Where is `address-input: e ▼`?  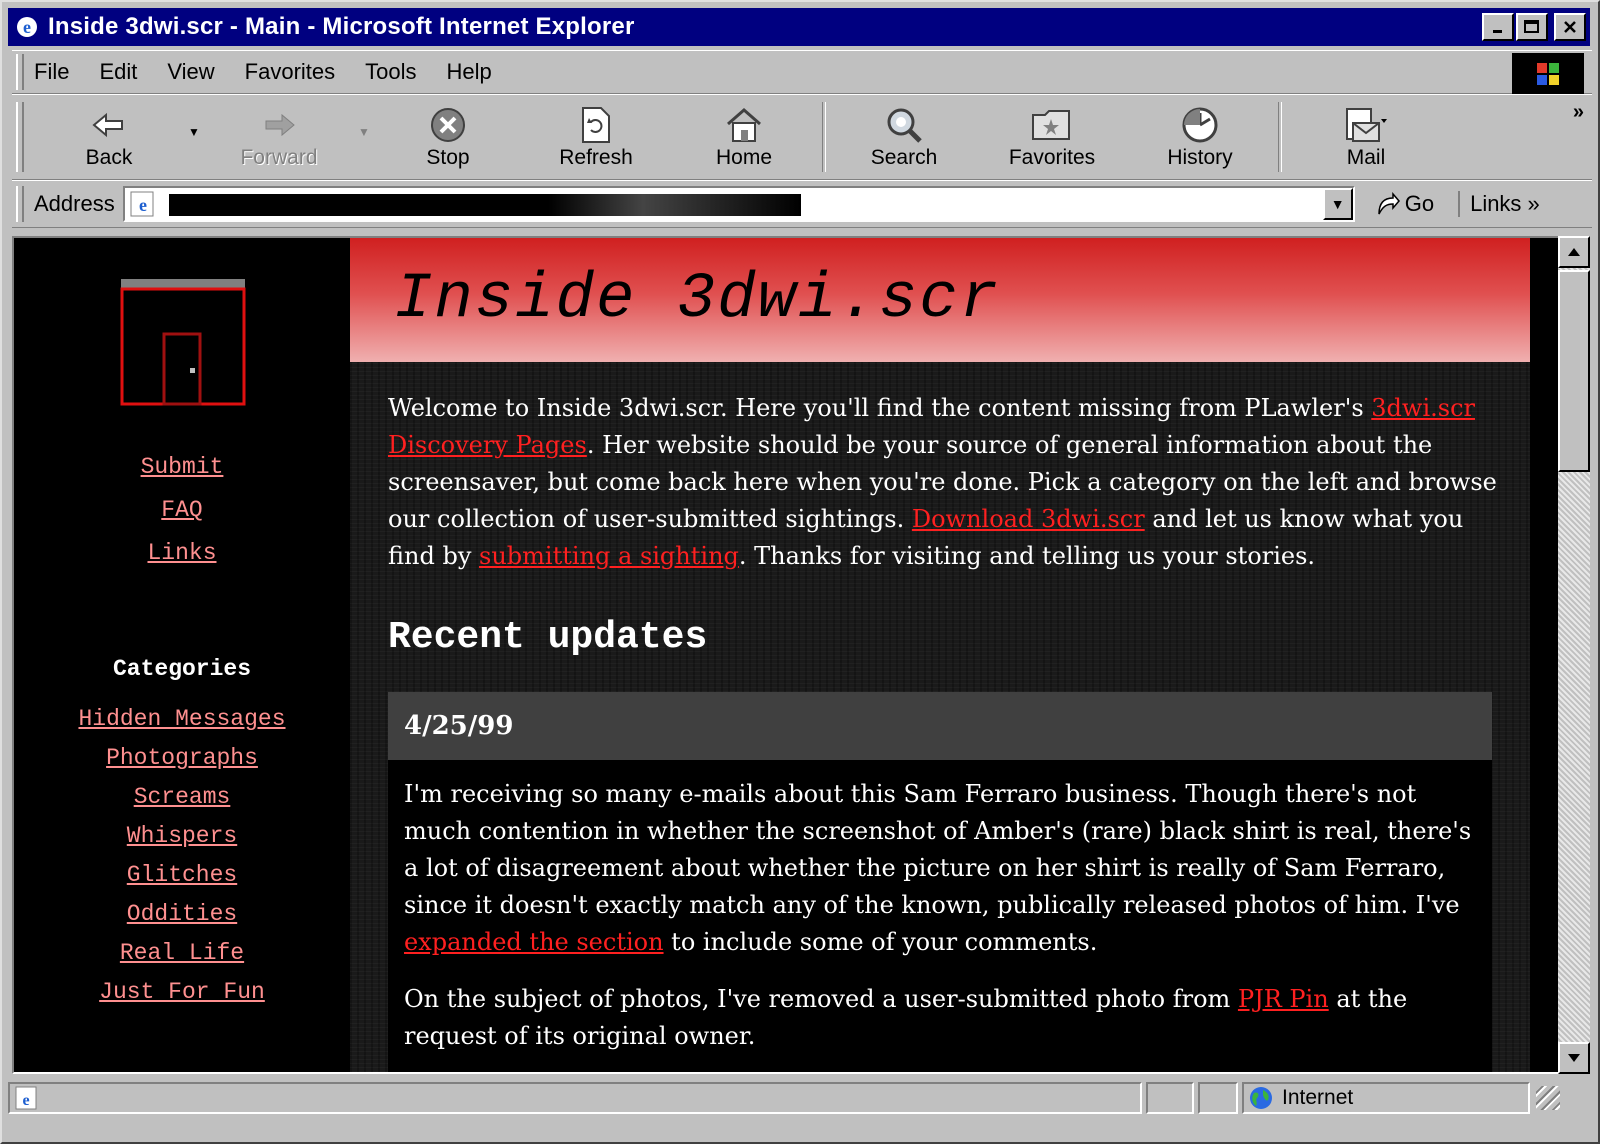 address-input: e ▼ is located at coordinates (738, 204).